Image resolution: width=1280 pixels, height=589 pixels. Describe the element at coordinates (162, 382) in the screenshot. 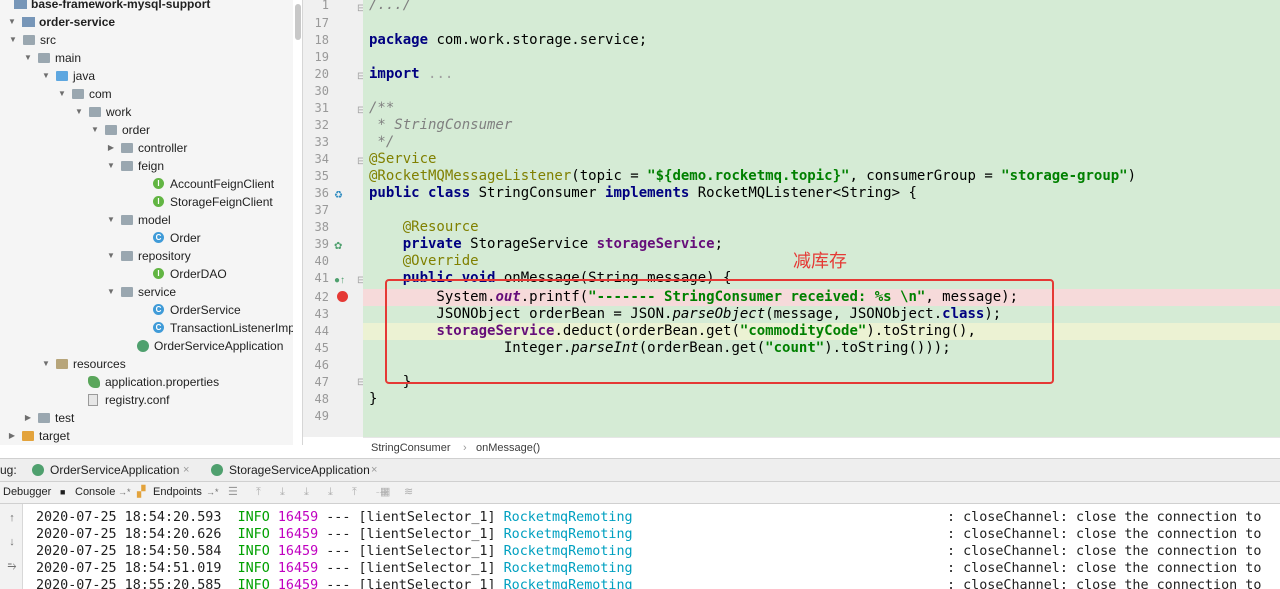

I see `tree-item-label: application.properties` at that location.